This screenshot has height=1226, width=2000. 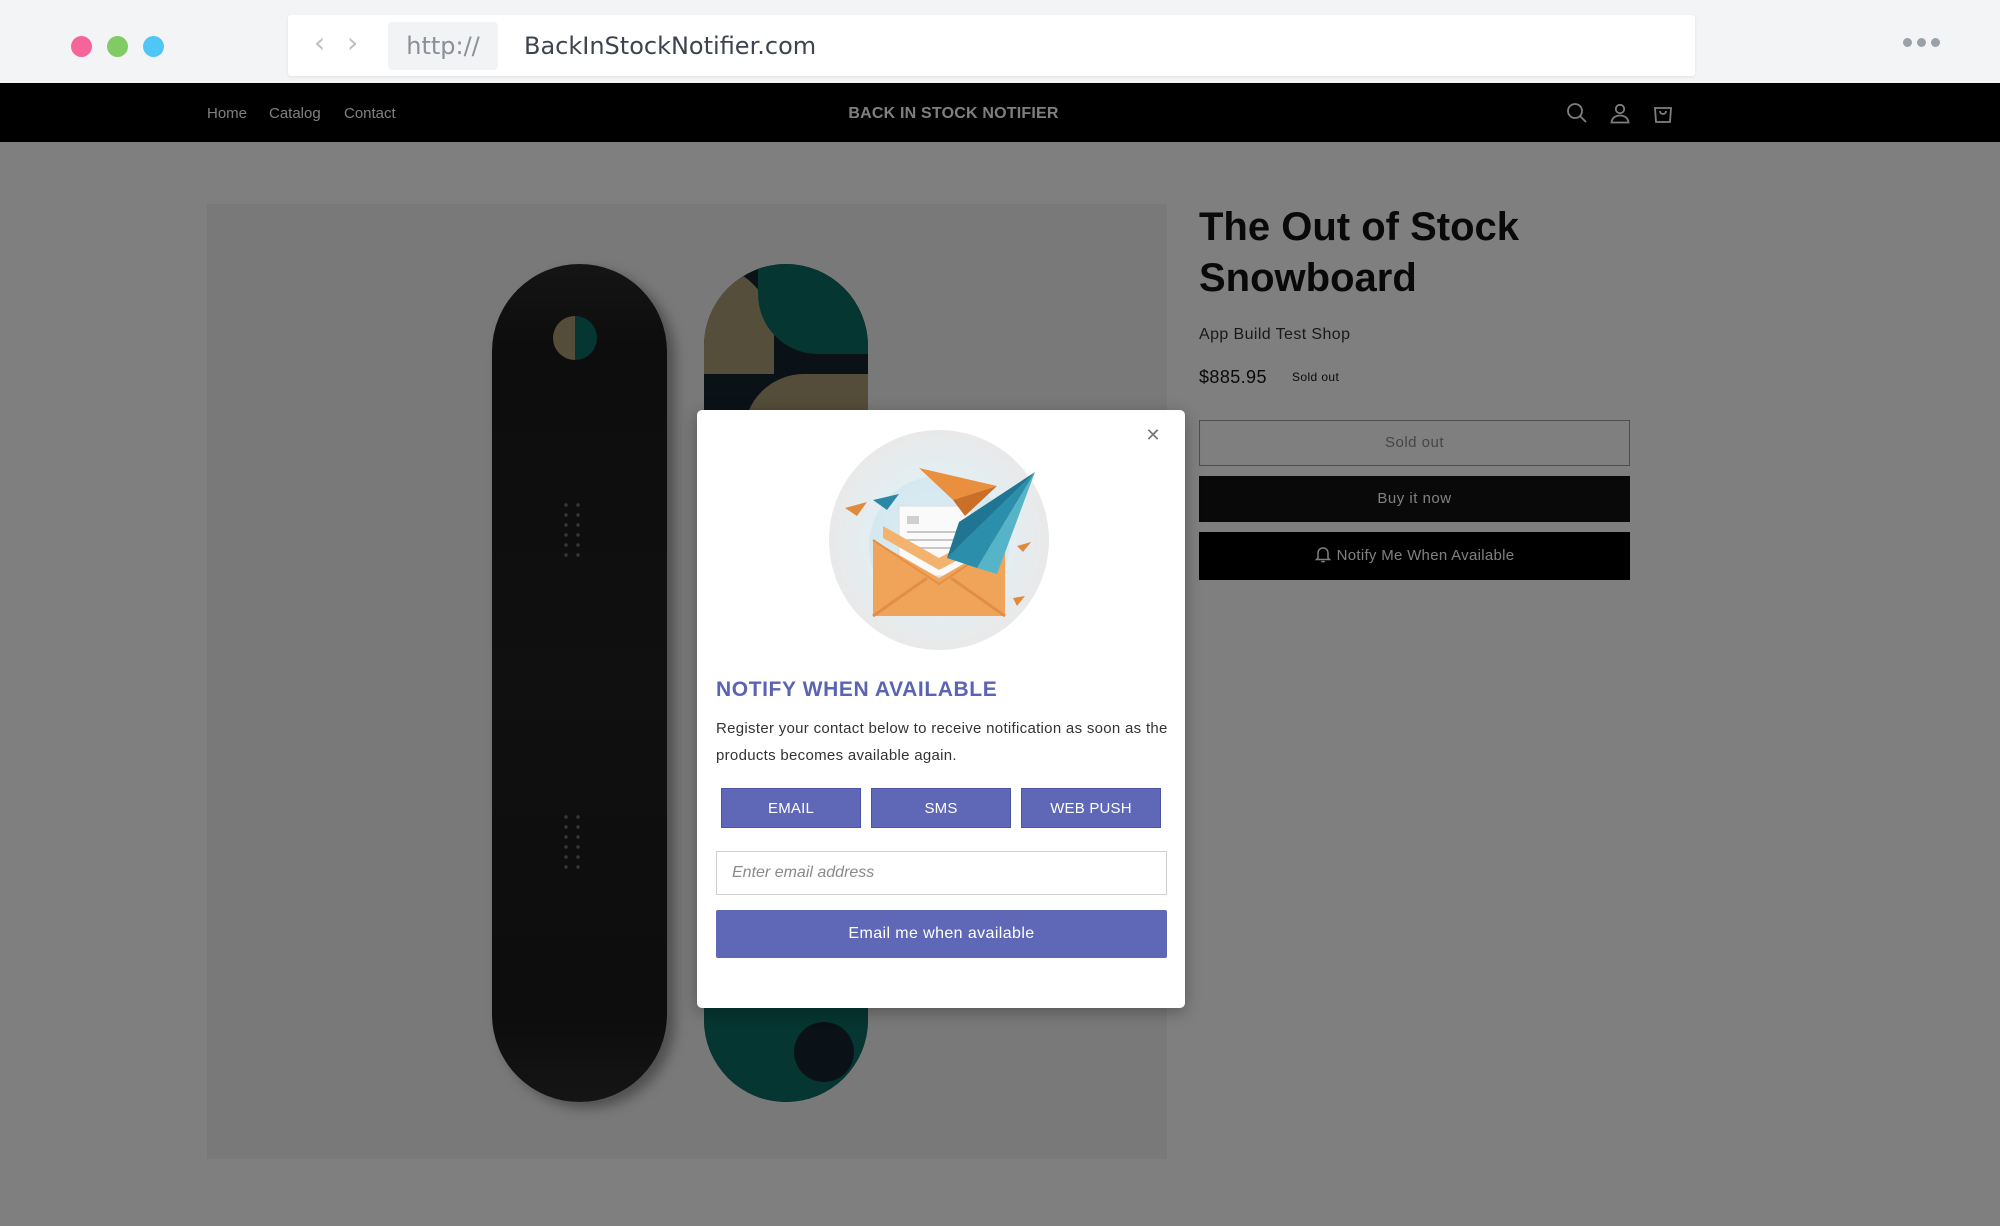 I want to click on browser-chrome: ‹ › http:// BackInStockNotifier.com, so click(x=1000, y=41).